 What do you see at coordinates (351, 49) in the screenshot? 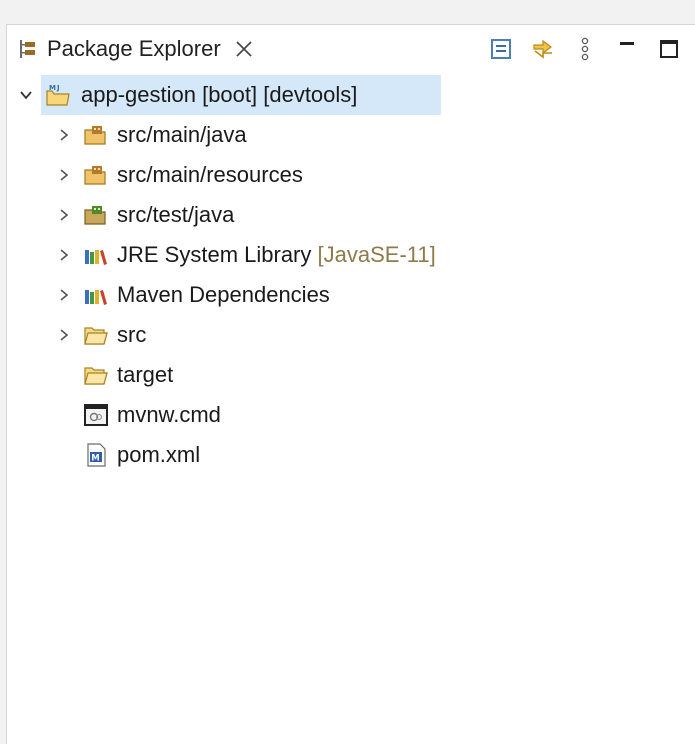
I see `view-tab-bar: Package Explorer` at bounding box center [351, 49].